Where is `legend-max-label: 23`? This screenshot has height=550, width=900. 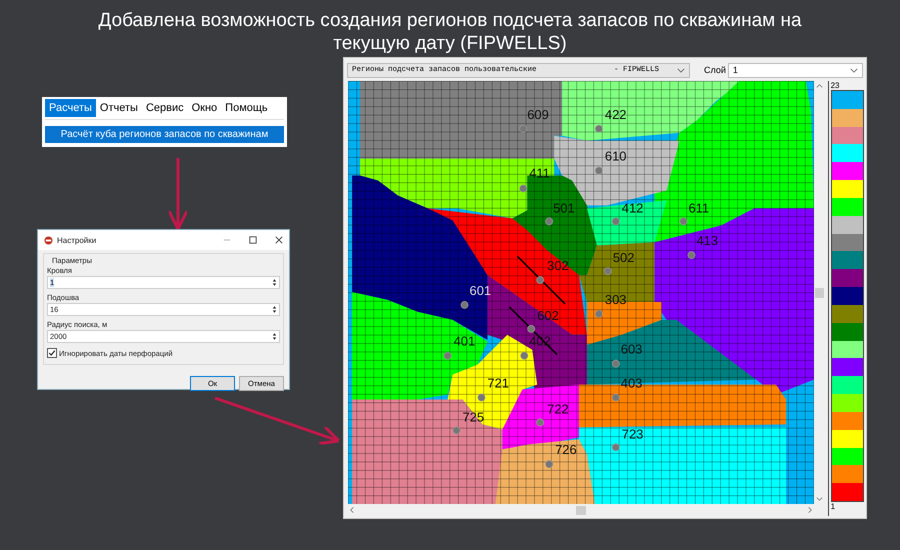 legend-max-label: 23 is located at coordinates (835, 85).